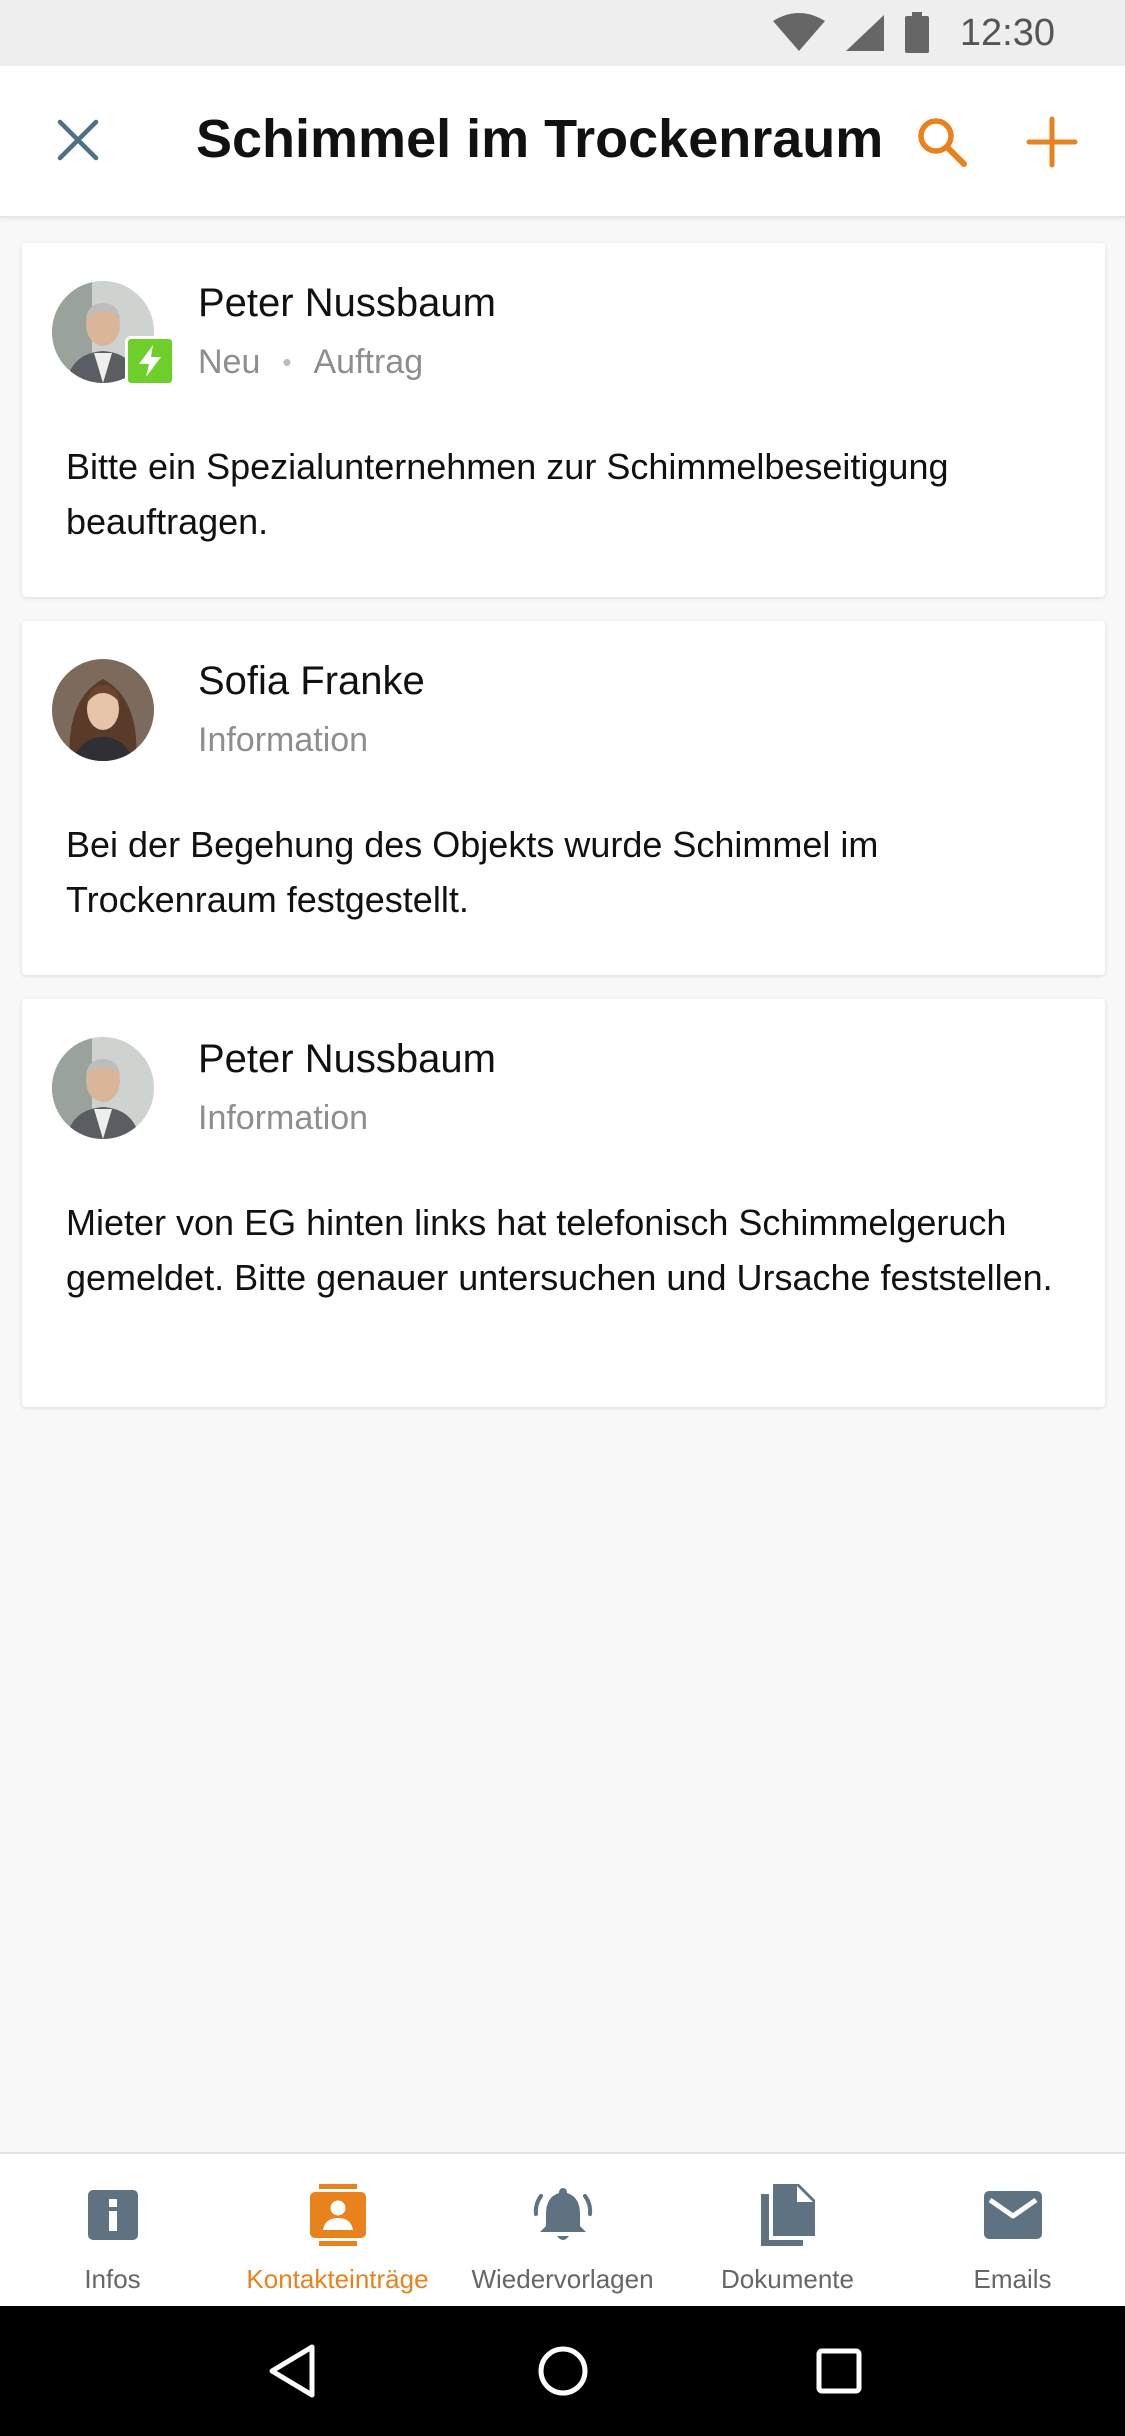 This screenshot has width=1125, height=2436. Describe the element at coordinates (337, 2279) in the screenshot. I see `nav-label: Kontakteinträge` at that location.